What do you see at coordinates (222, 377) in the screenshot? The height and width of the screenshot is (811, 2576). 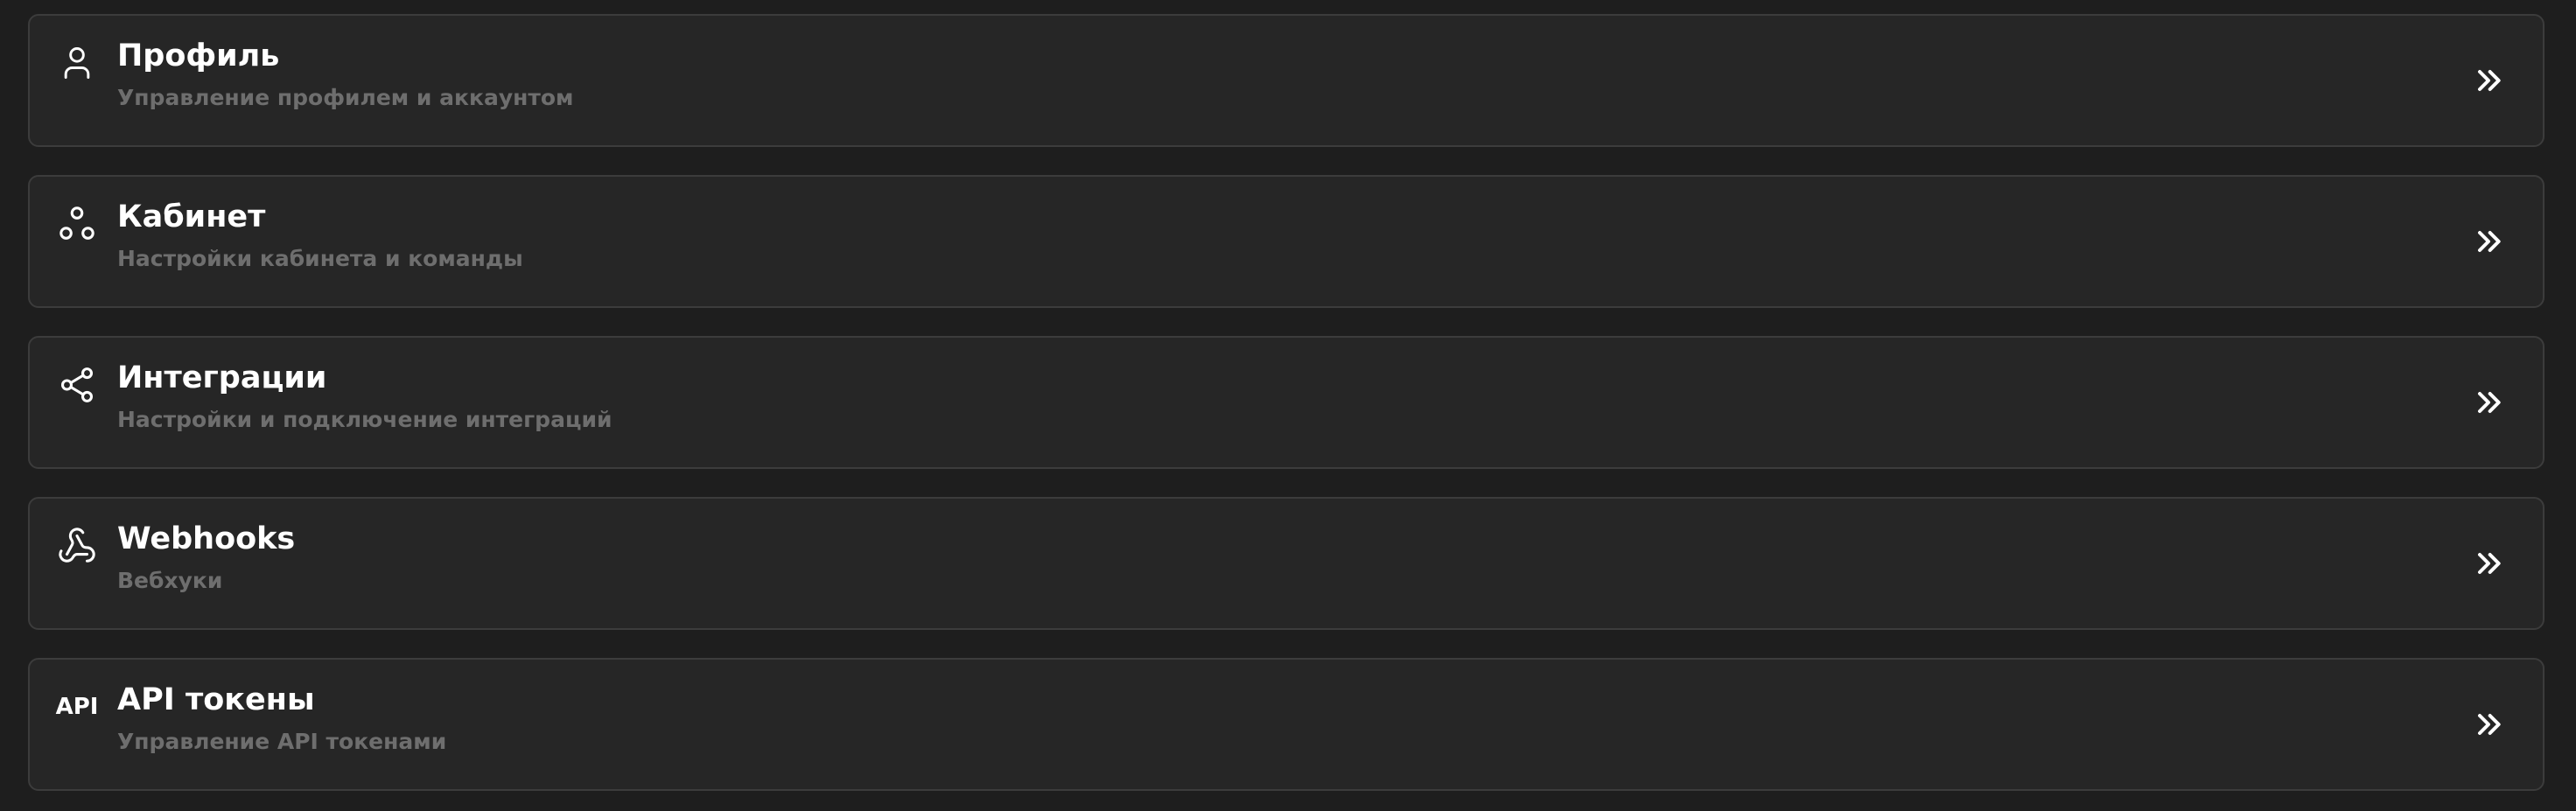 I see `card-title: Интеграции` at bounding box center [222, 377].